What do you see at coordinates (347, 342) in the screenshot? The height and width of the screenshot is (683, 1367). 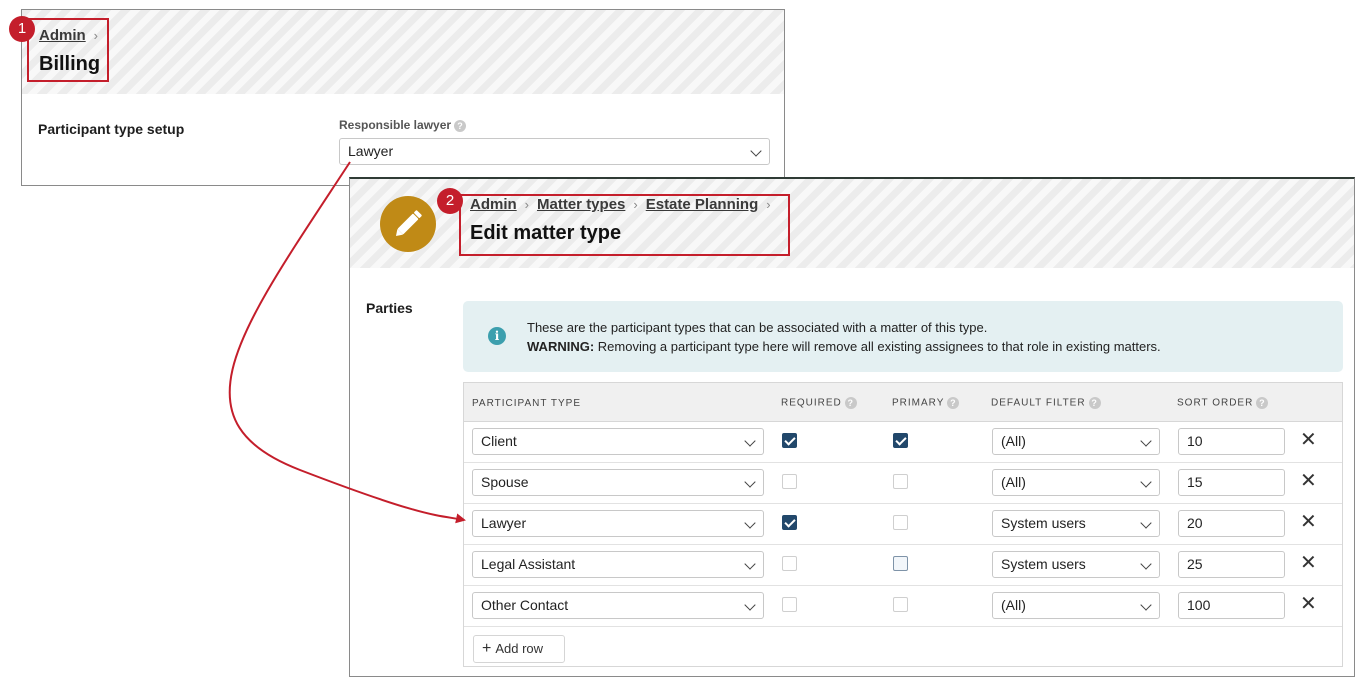 I see `connector-arrow` at bounding box center [347, 342].